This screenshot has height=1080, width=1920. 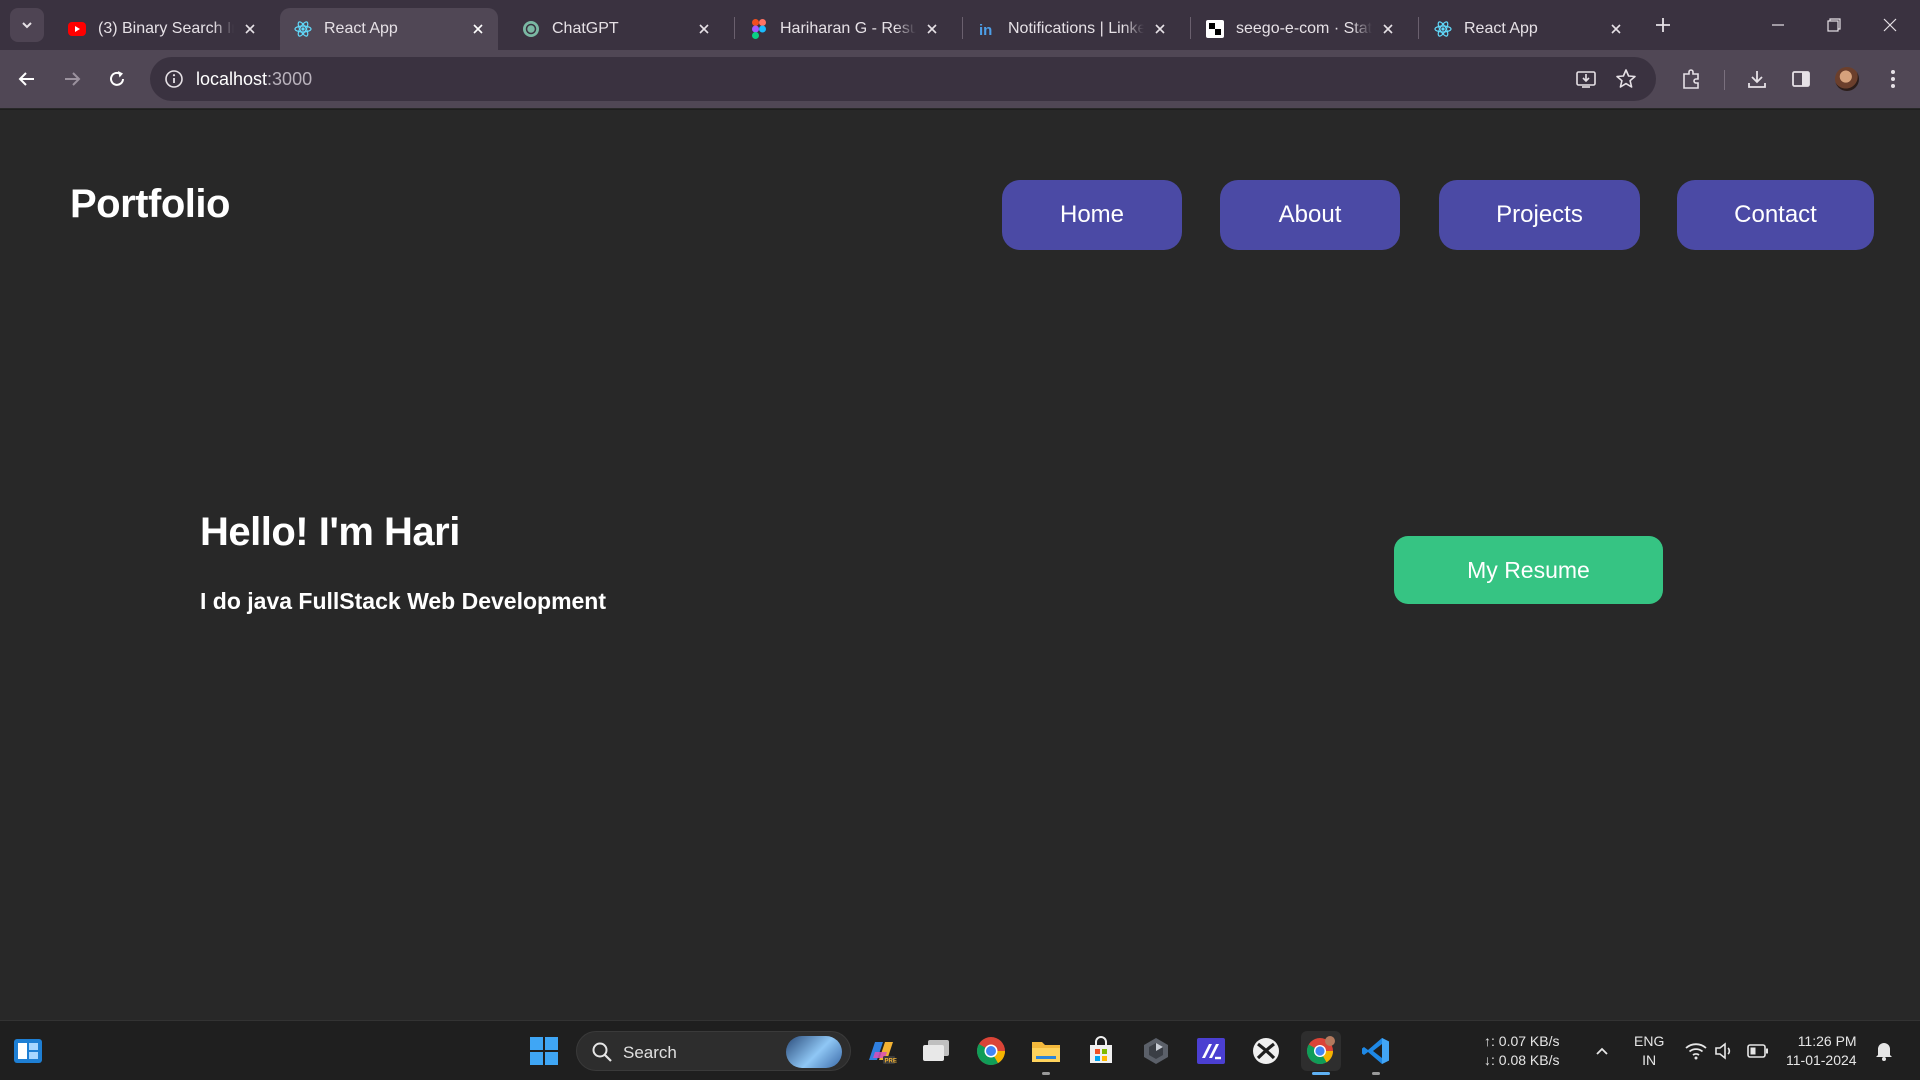 I want to click on show-hidden-icons-button, so click(x=1602, y=1051).